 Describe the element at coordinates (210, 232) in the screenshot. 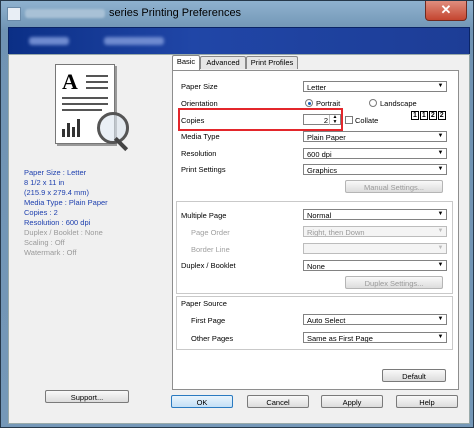

I see `page-order-label: Page Order` at that location.